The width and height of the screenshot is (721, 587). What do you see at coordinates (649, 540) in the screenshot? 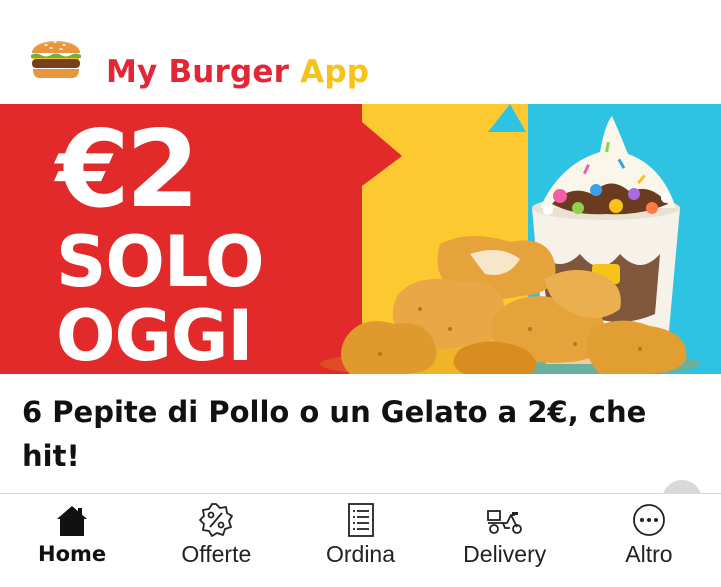
I see `nav-item-altro: Altro` at bounding box center [649, 540].